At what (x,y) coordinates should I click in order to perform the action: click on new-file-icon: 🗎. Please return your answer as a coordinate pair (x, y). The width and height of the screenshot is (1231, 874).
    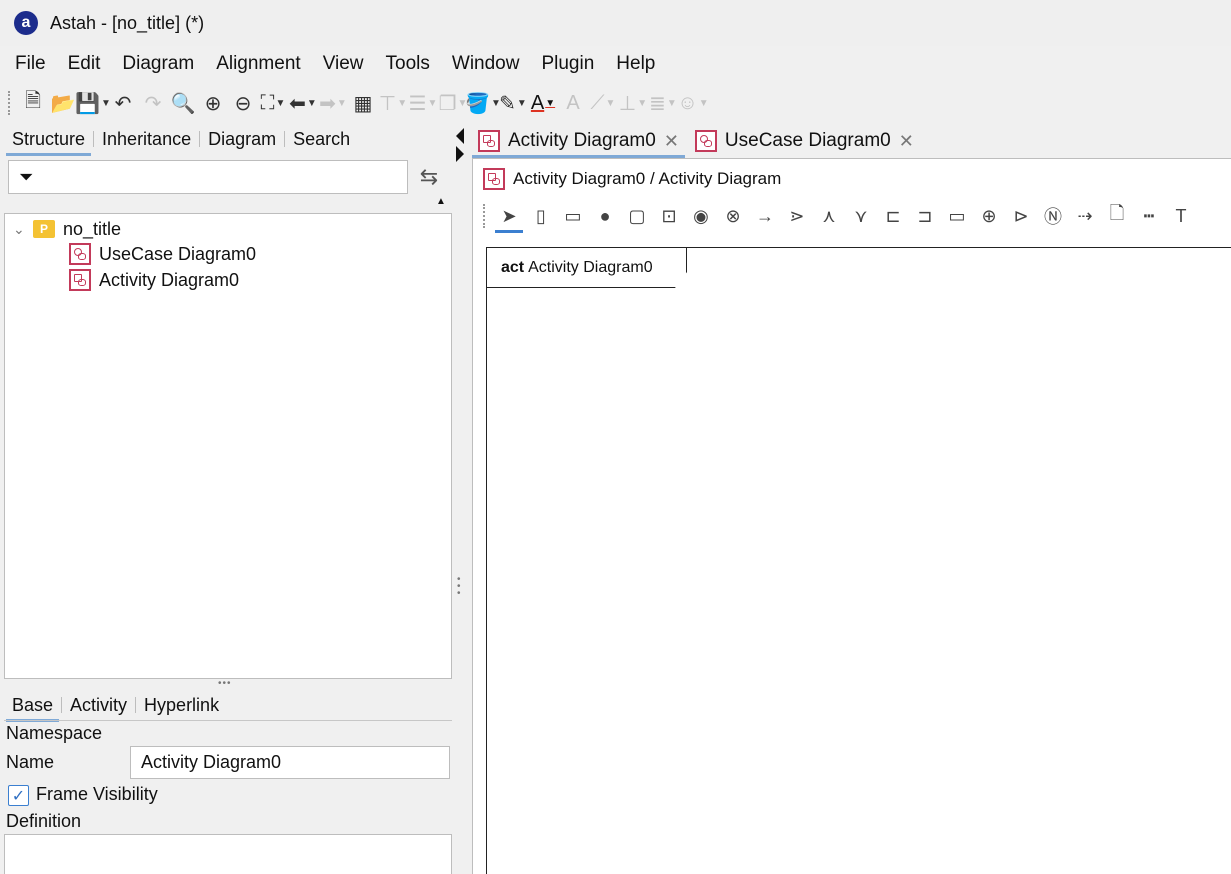
    Looking at the image, I should click on (33, 103).